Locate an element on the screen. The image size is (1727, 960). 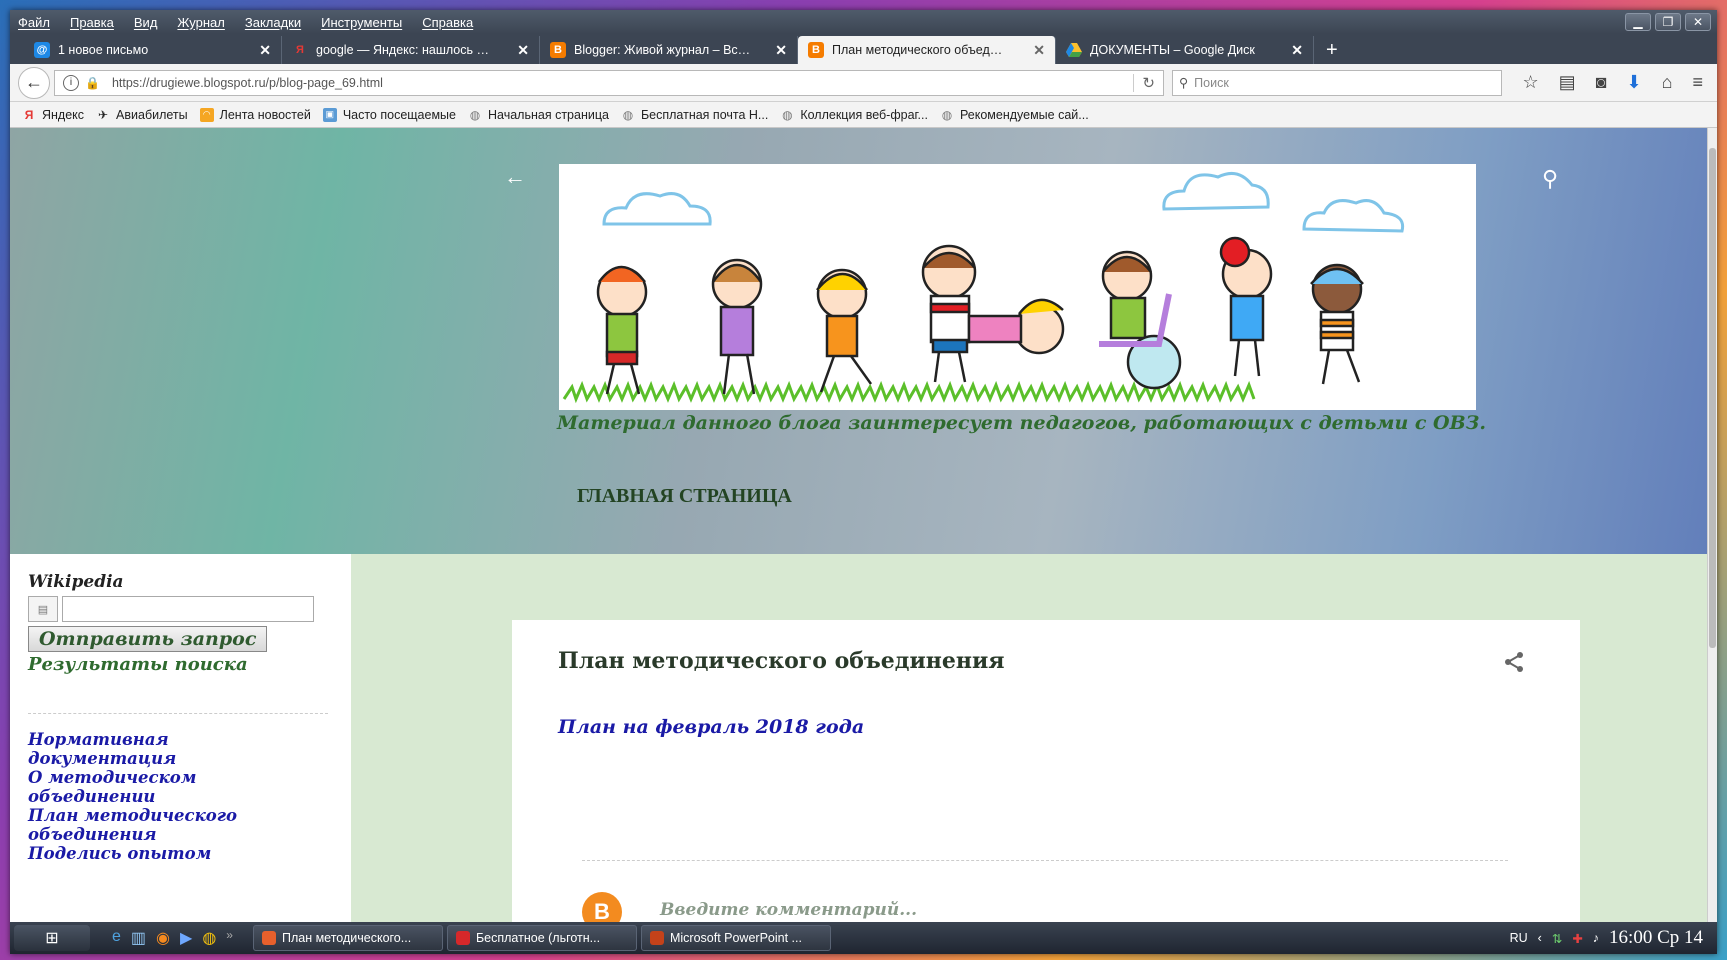
close-window-icon: ✕ is located at coordinates (1698, 22).